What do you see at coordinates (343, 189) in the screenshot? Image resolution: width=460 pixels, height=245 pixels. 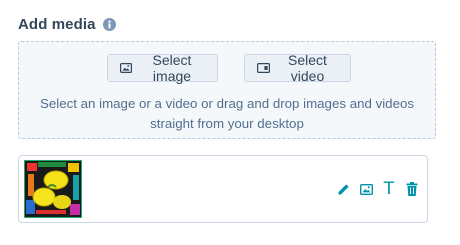 I see `pencil-icon` at bounding box center [343, 189].